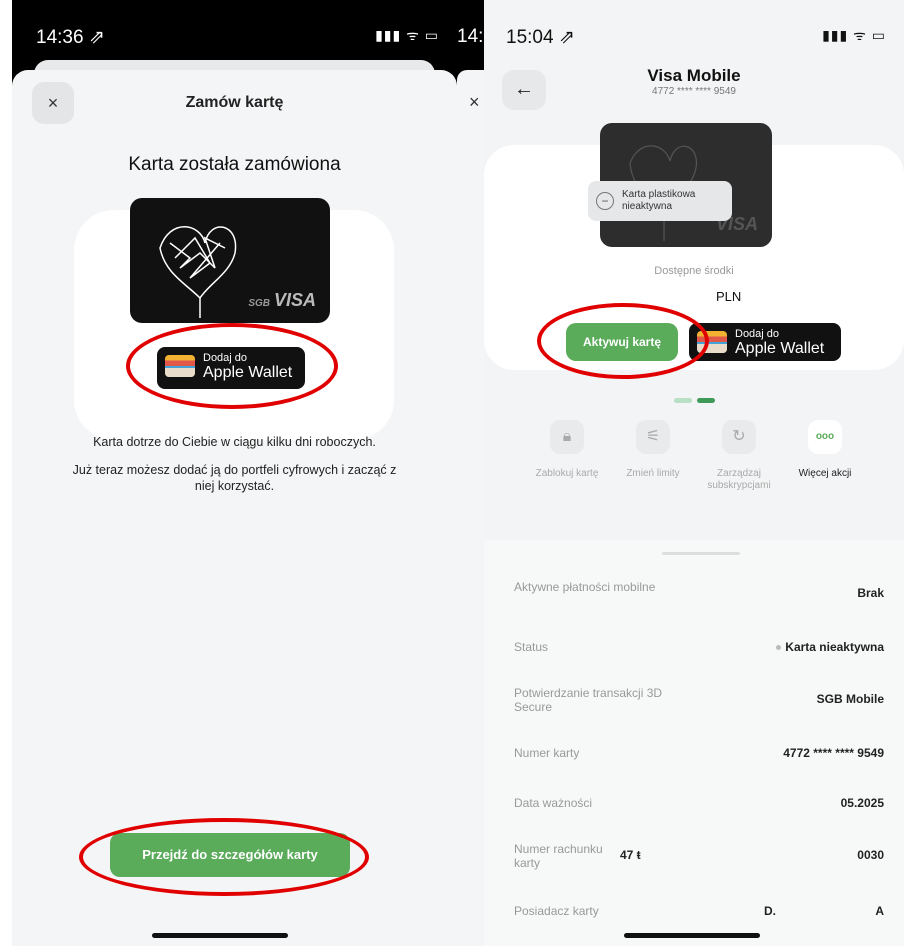 The width and height of the screenshot is (904, 946). Describe the element at coordinates (470, 473) in the screenshot. I see `middle-screen-sliver: 14: ×` at that location.